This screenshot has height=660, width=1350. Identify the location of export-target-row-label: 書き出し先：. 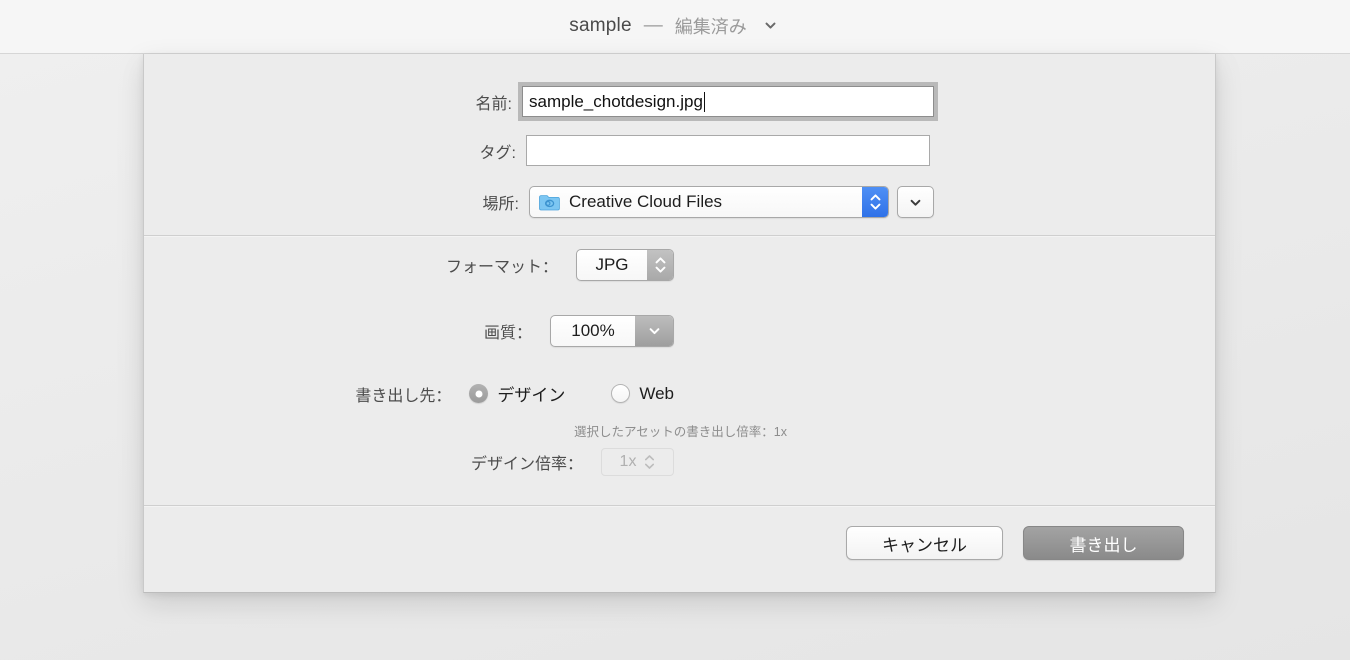
(403, 396).